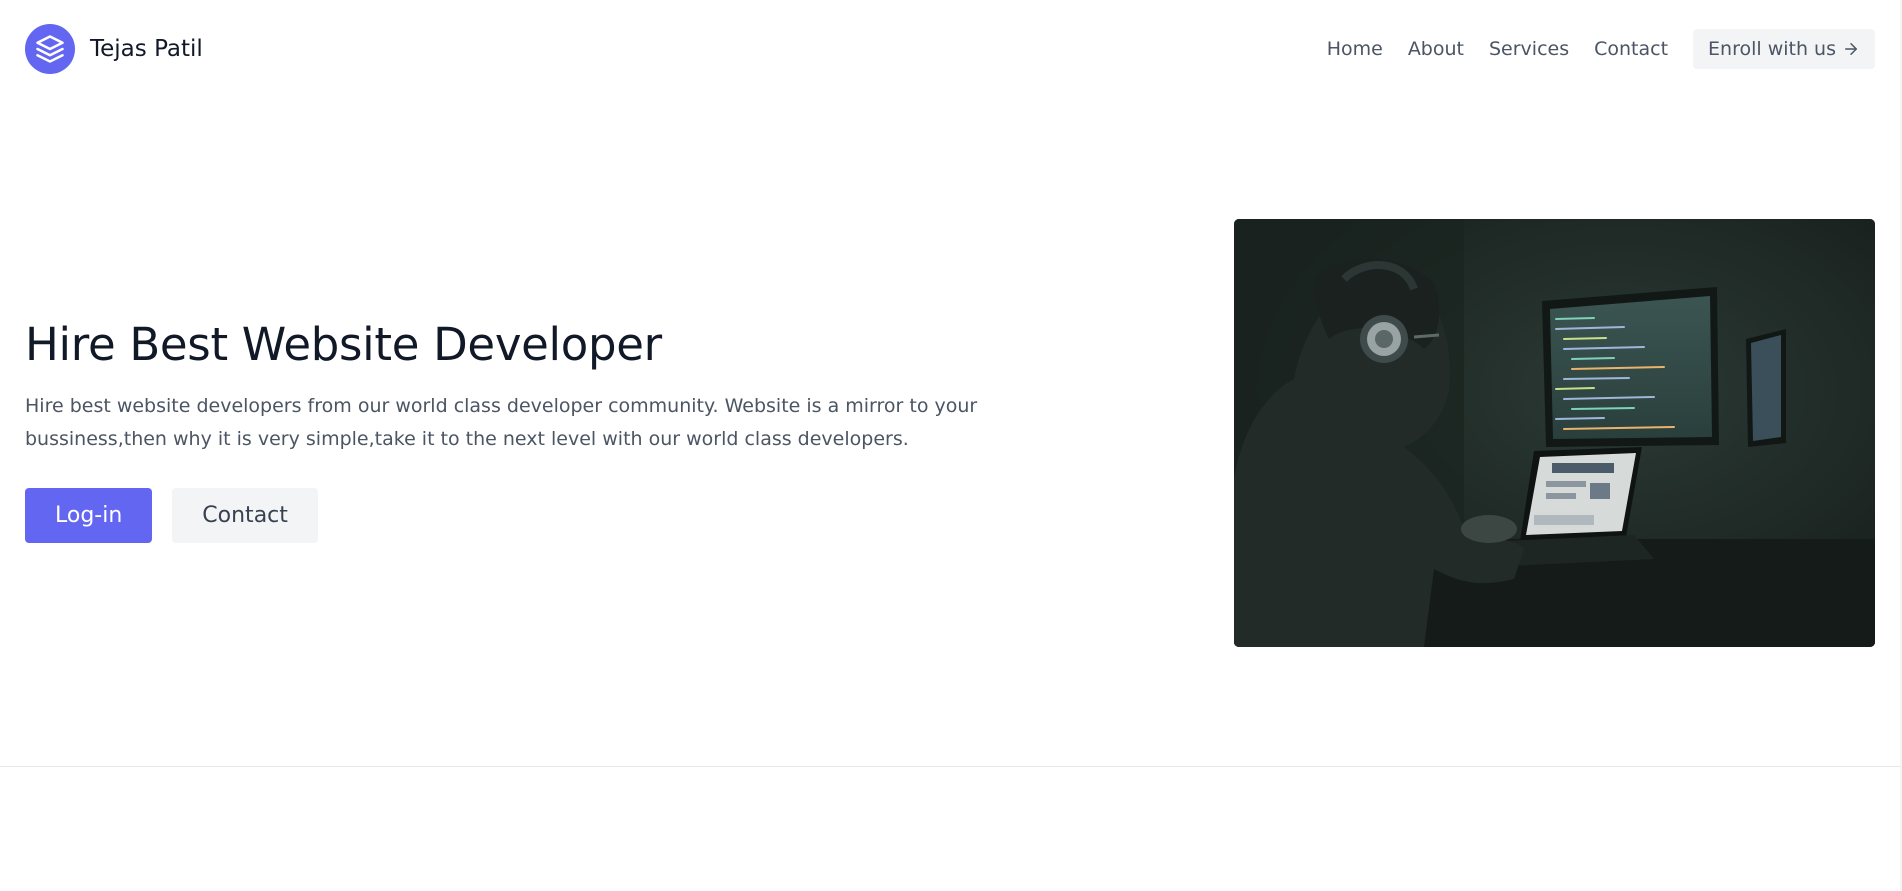 Image resolution: width=1902 pixels, height=891 pixels. What do you see at coordinates (570, 515) in the screenshot?
I see `hero-buttons: Log-in Contact` at bounding box center [570, 515].